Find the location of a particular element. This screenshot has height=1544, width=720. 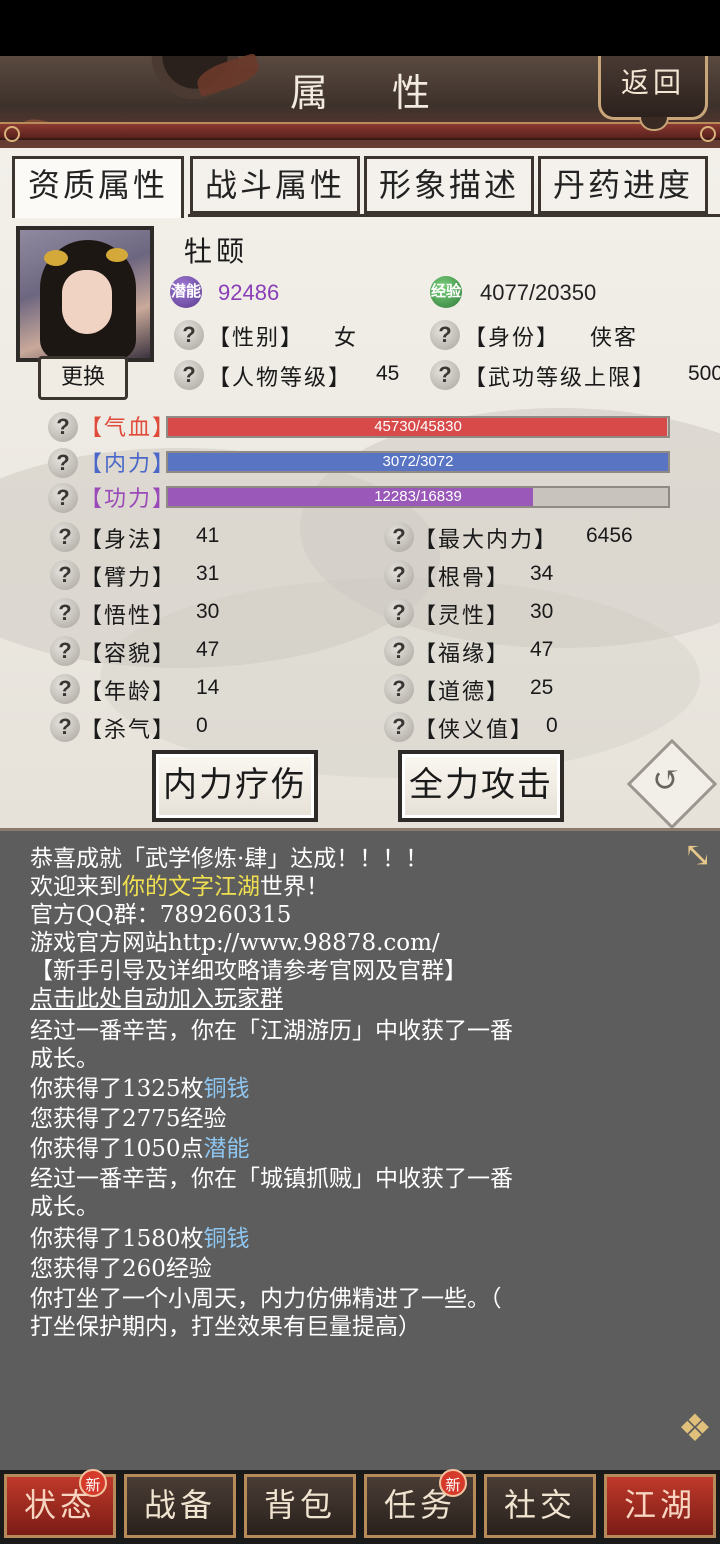

character-name: 牡颐 is located at coordinates (216, 251).